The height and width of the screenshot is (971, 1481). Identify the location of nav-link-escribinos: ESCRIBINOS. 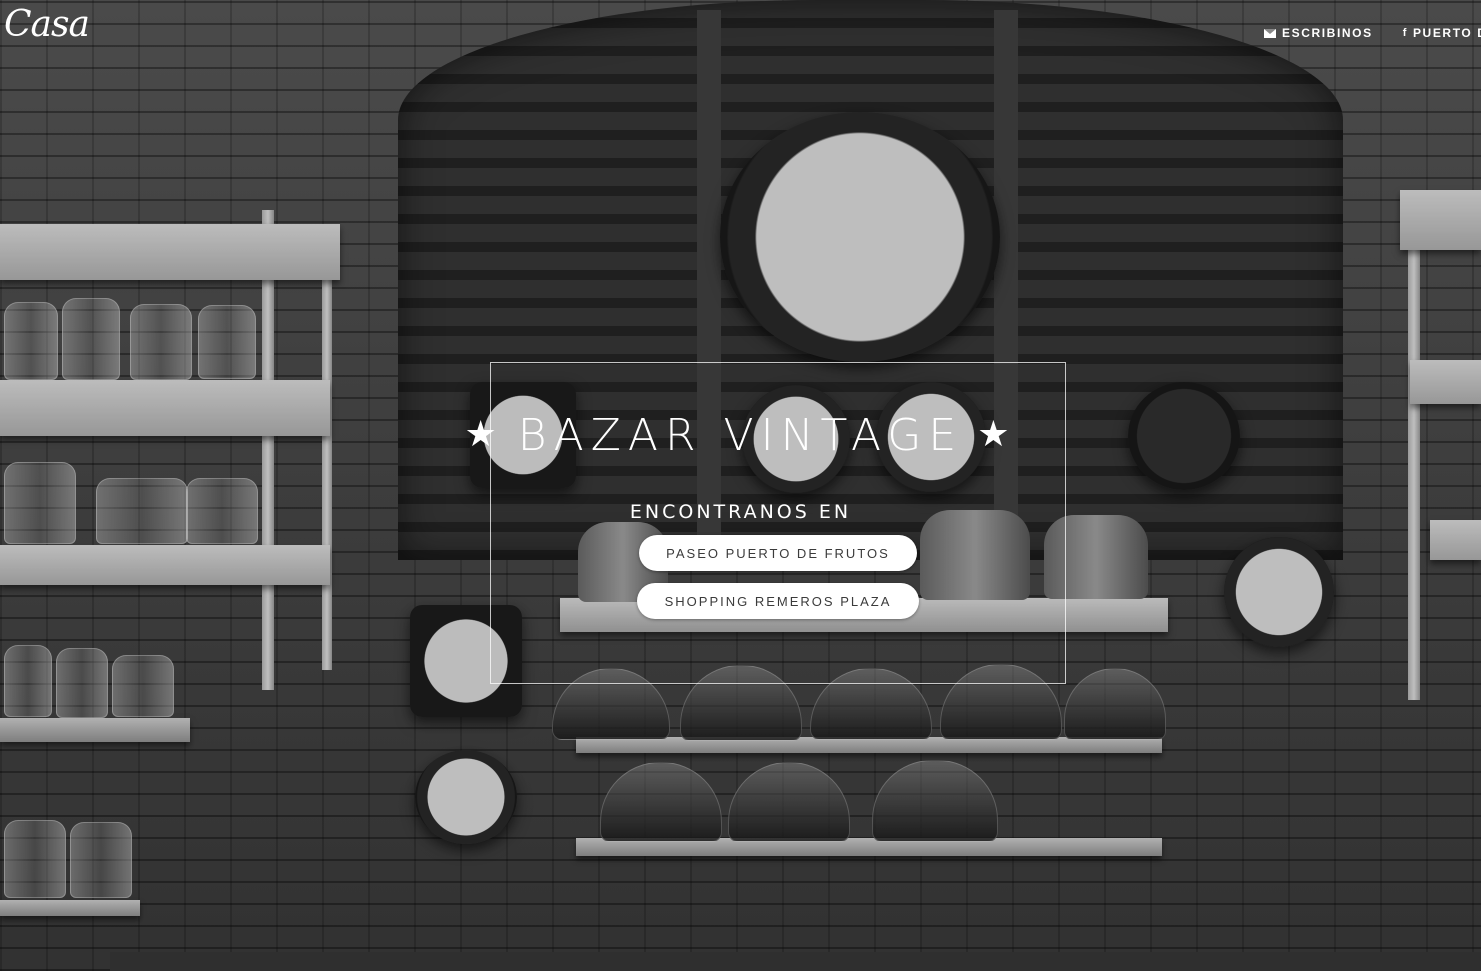
(1318, 33).